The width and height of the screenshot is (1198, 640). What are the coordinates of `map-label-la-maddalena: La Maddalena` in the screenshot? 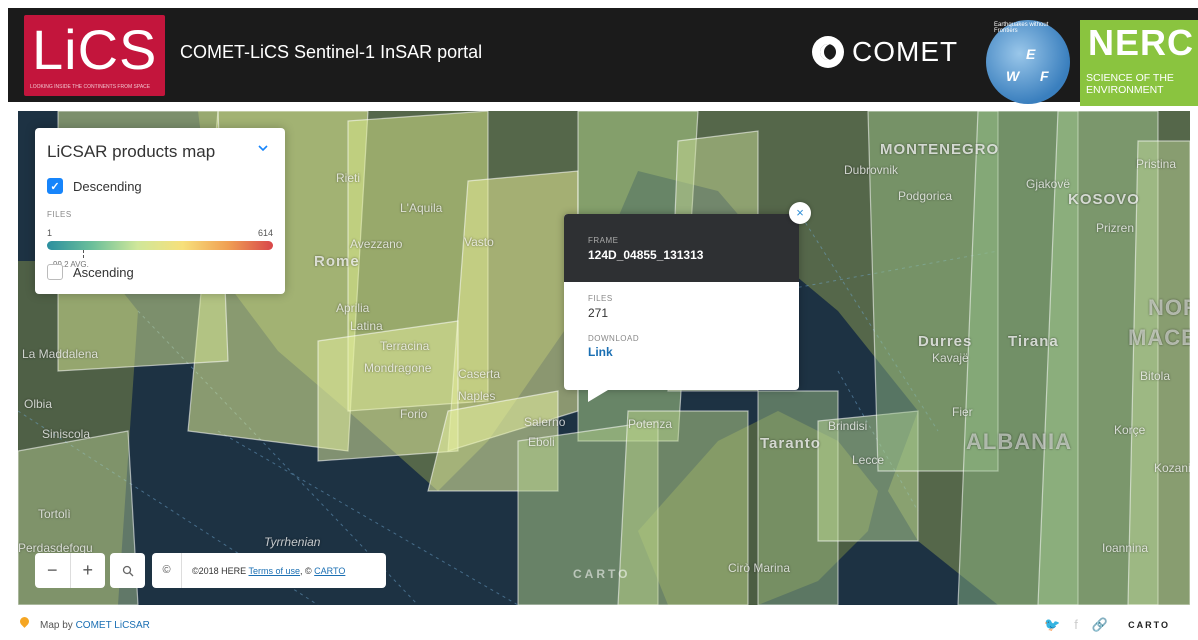 It's located at (60, 354).